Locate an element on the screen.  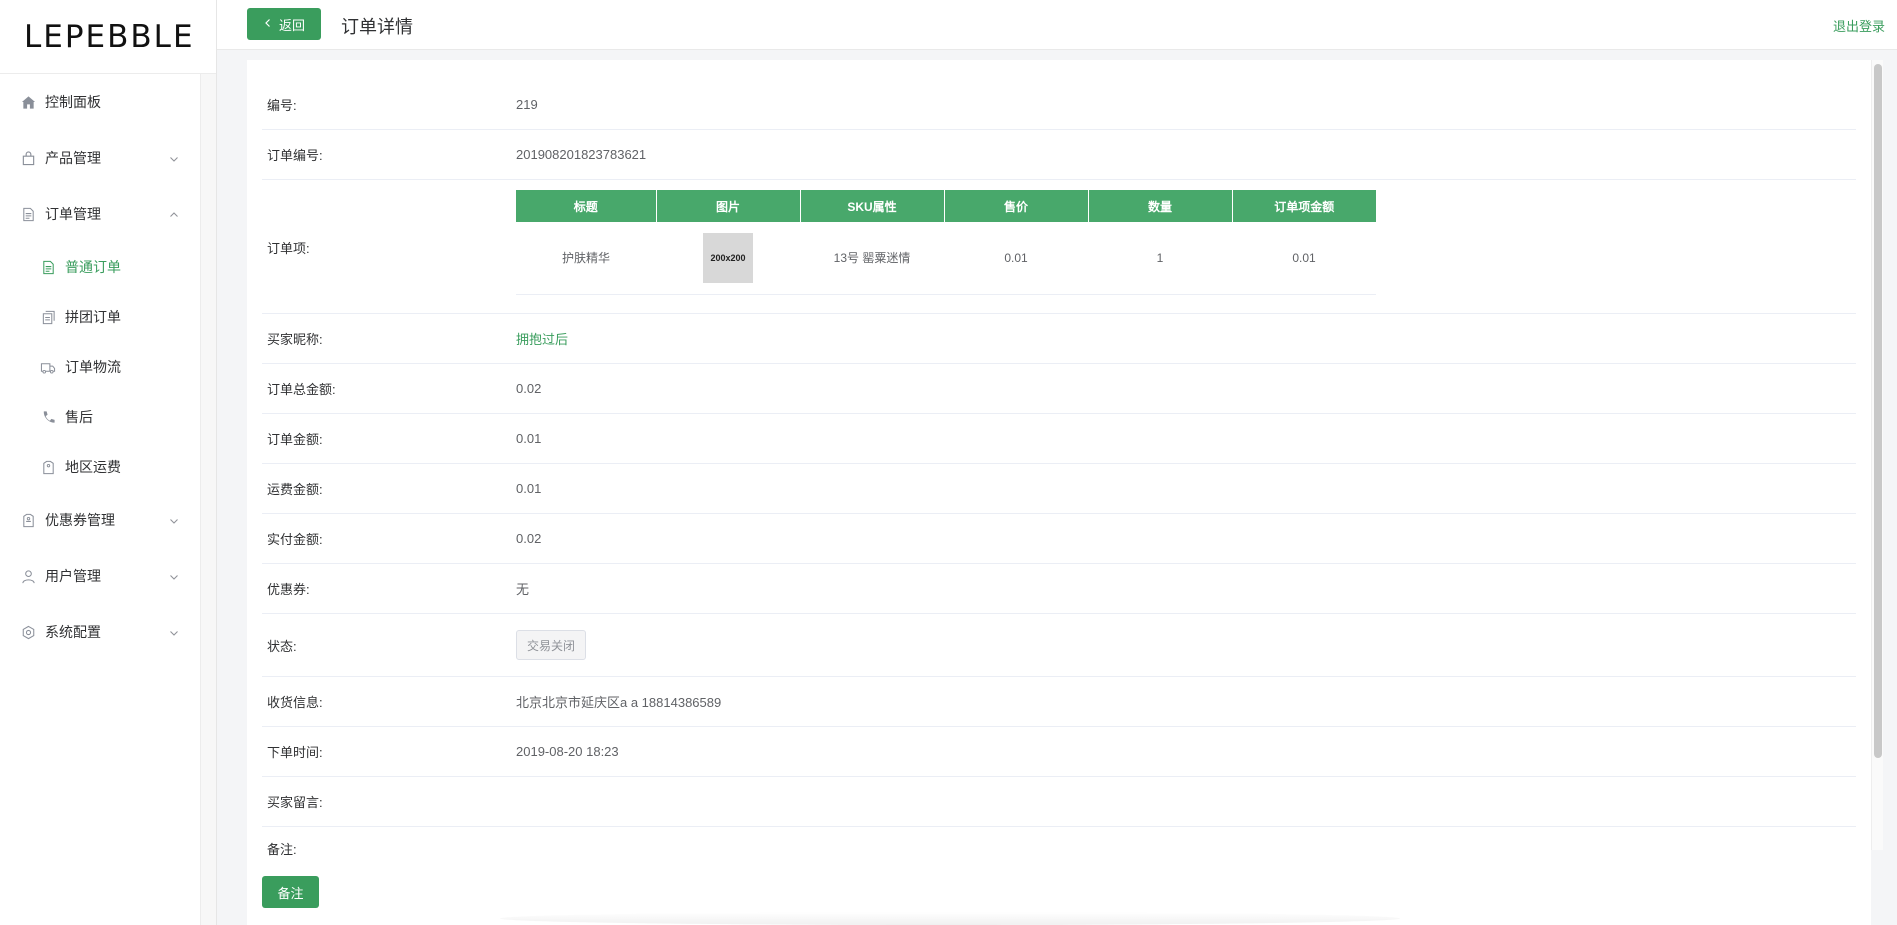
logo: LEPEBBLE is located at coordinates (108, 37).